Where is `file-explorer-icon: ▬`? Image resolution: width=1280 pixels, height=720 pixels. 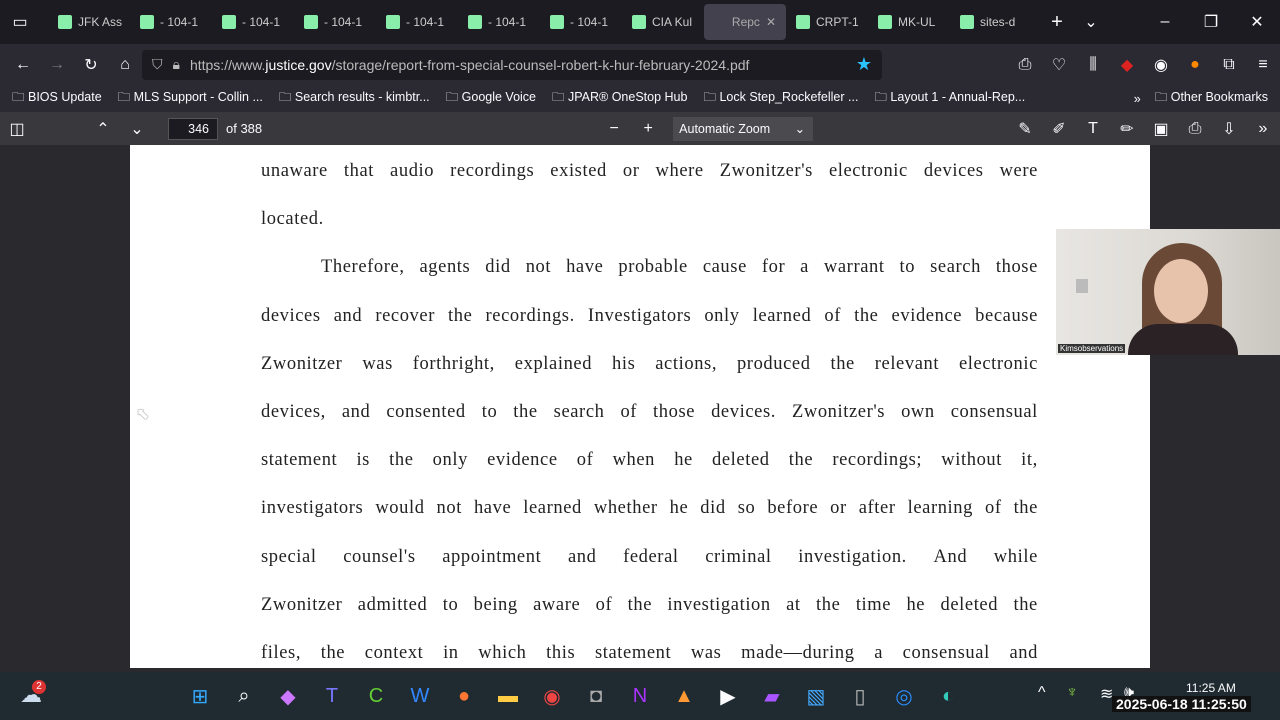
file-explorer-icon: ▬ is located at coordinates (508, 696).